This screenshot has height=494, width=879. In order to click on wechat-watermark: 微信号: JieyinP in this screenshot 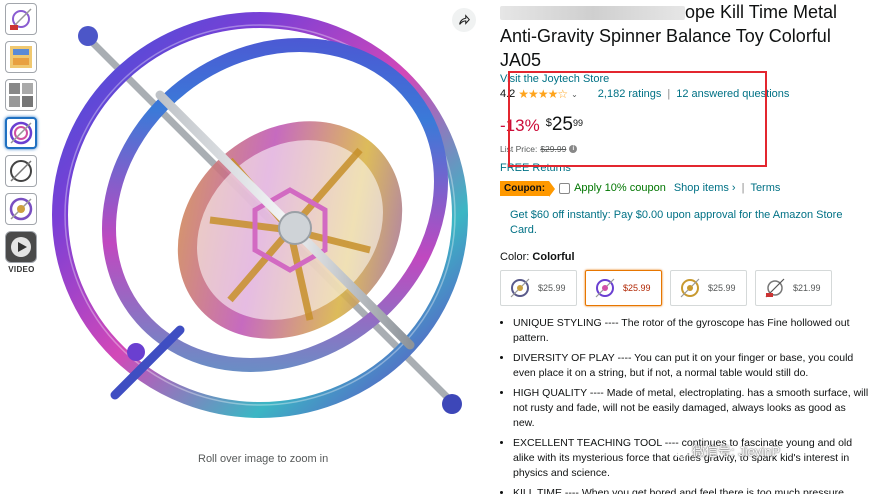, I will do `click(724, 450)`.